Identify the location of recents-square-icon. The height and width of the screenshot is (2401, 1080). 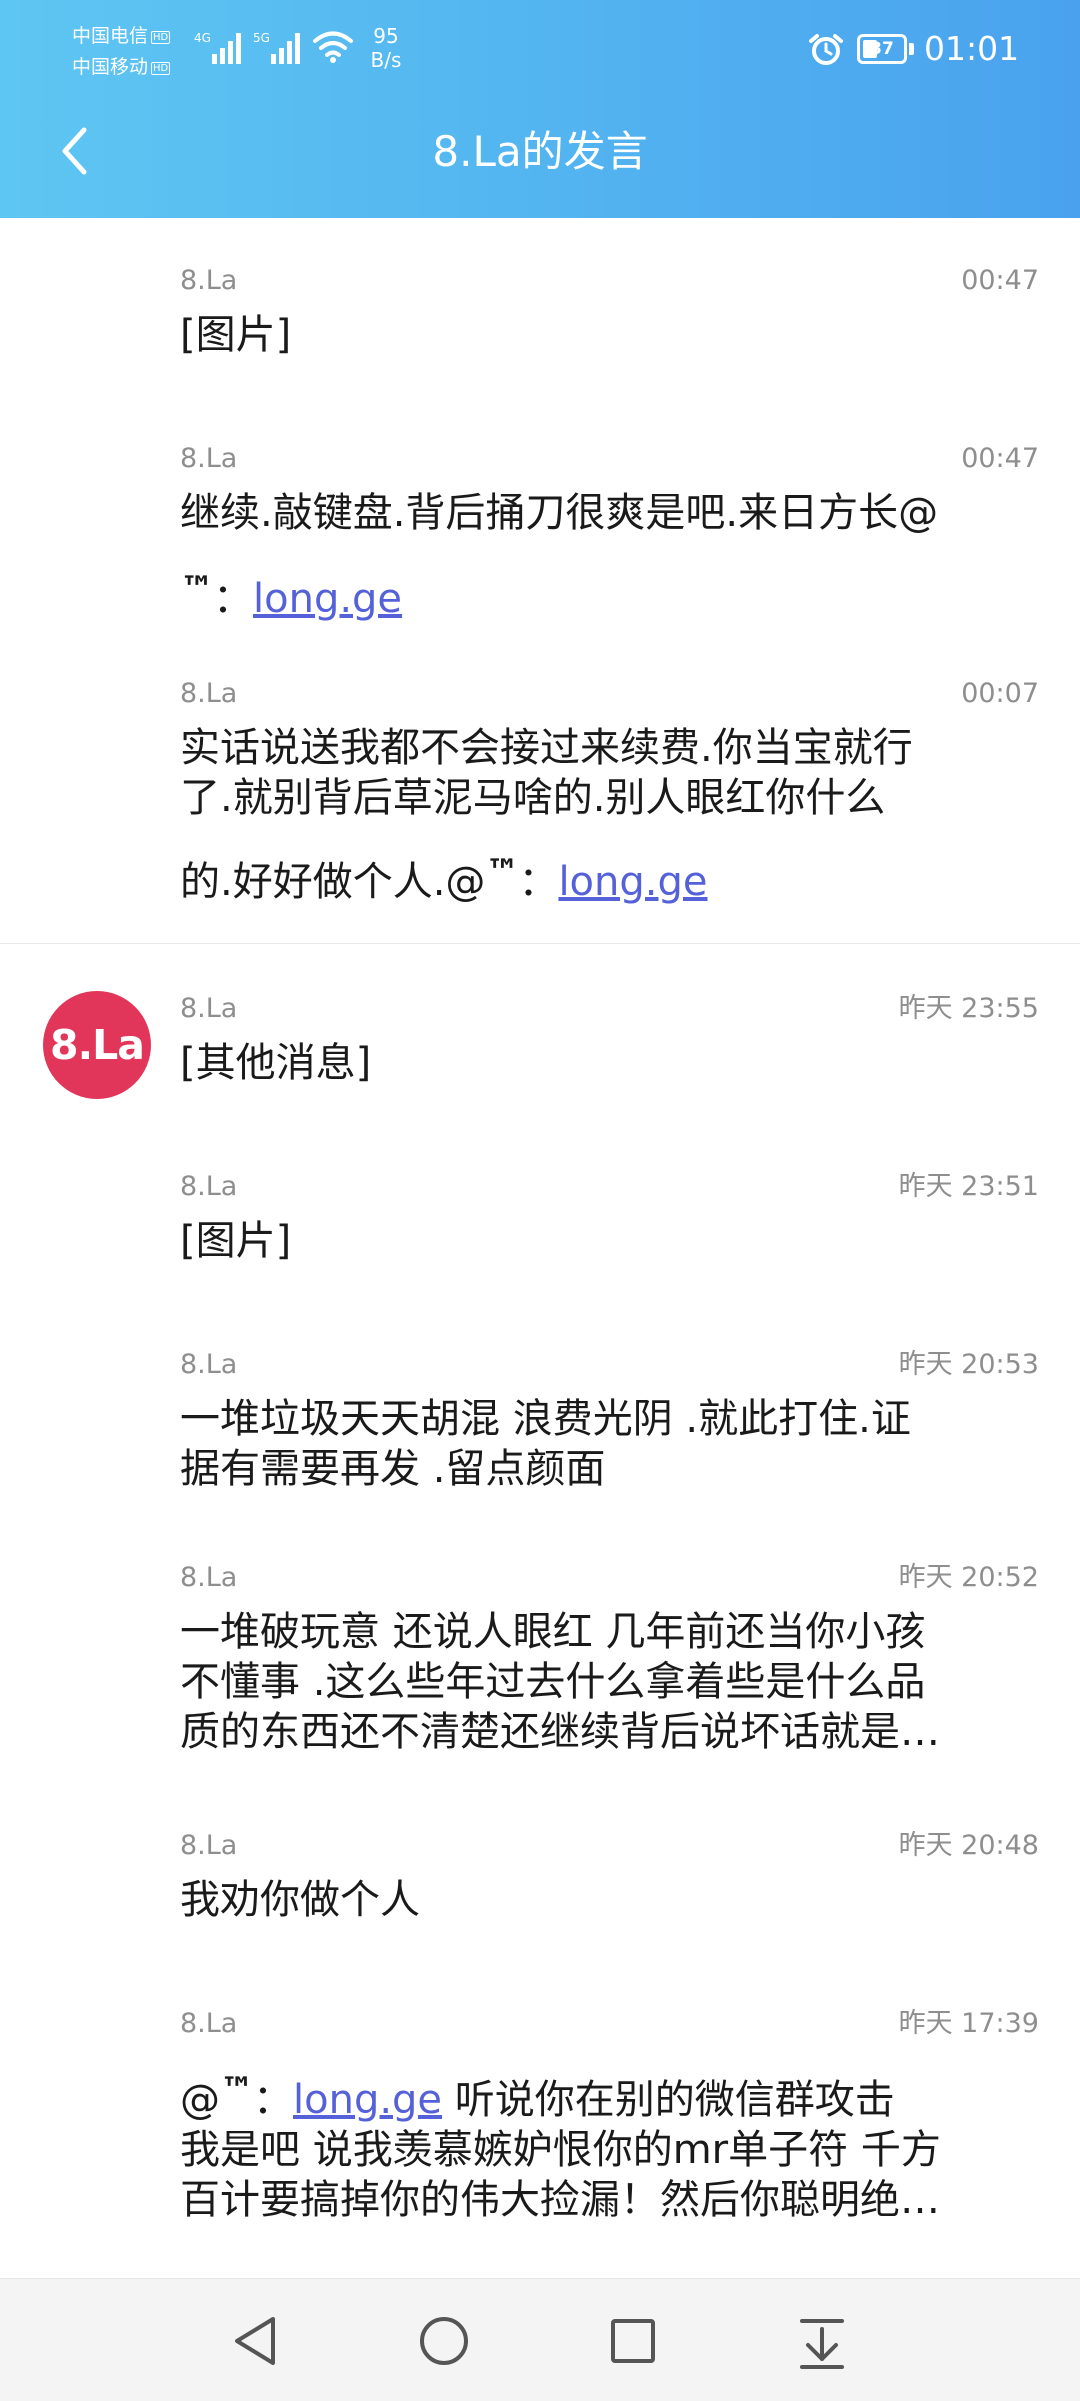
(633, 2341).